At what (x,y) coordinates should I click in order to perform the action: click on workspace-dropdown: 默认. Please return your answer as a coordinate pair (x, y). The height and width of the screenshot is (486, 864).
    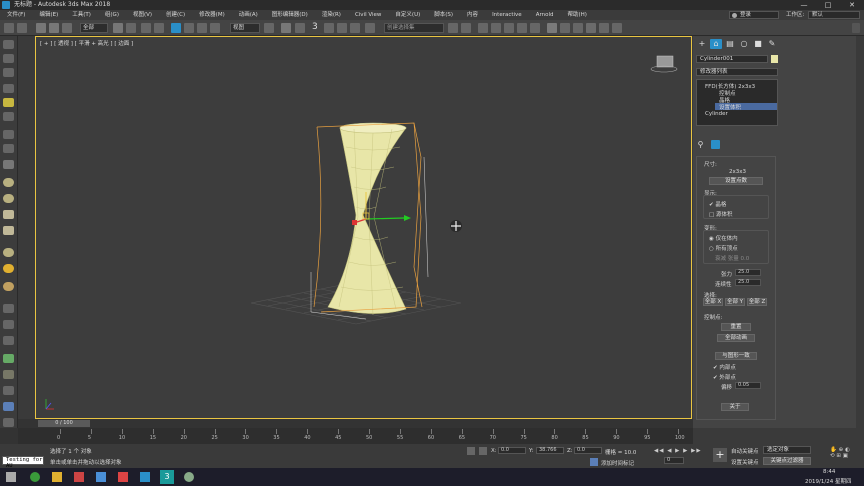
    Looking at the image, I should click on (834, 15).